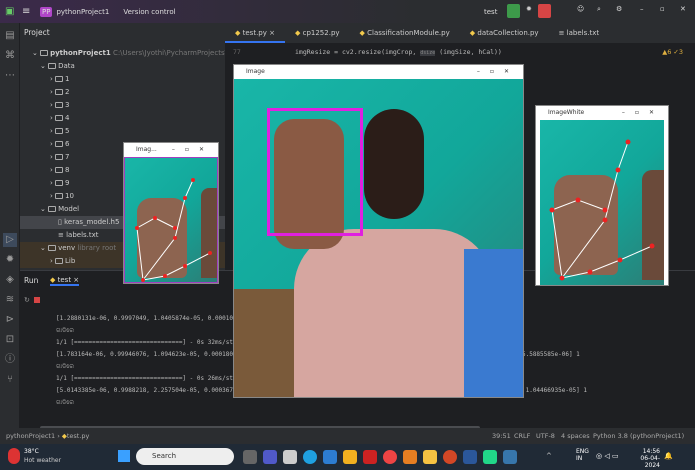 This screenshot has height=470, width=695. Describe the element at coordinates (672, 52) in the screenshot. I see `inspections-widget: ▲6 ✓3` at that location.